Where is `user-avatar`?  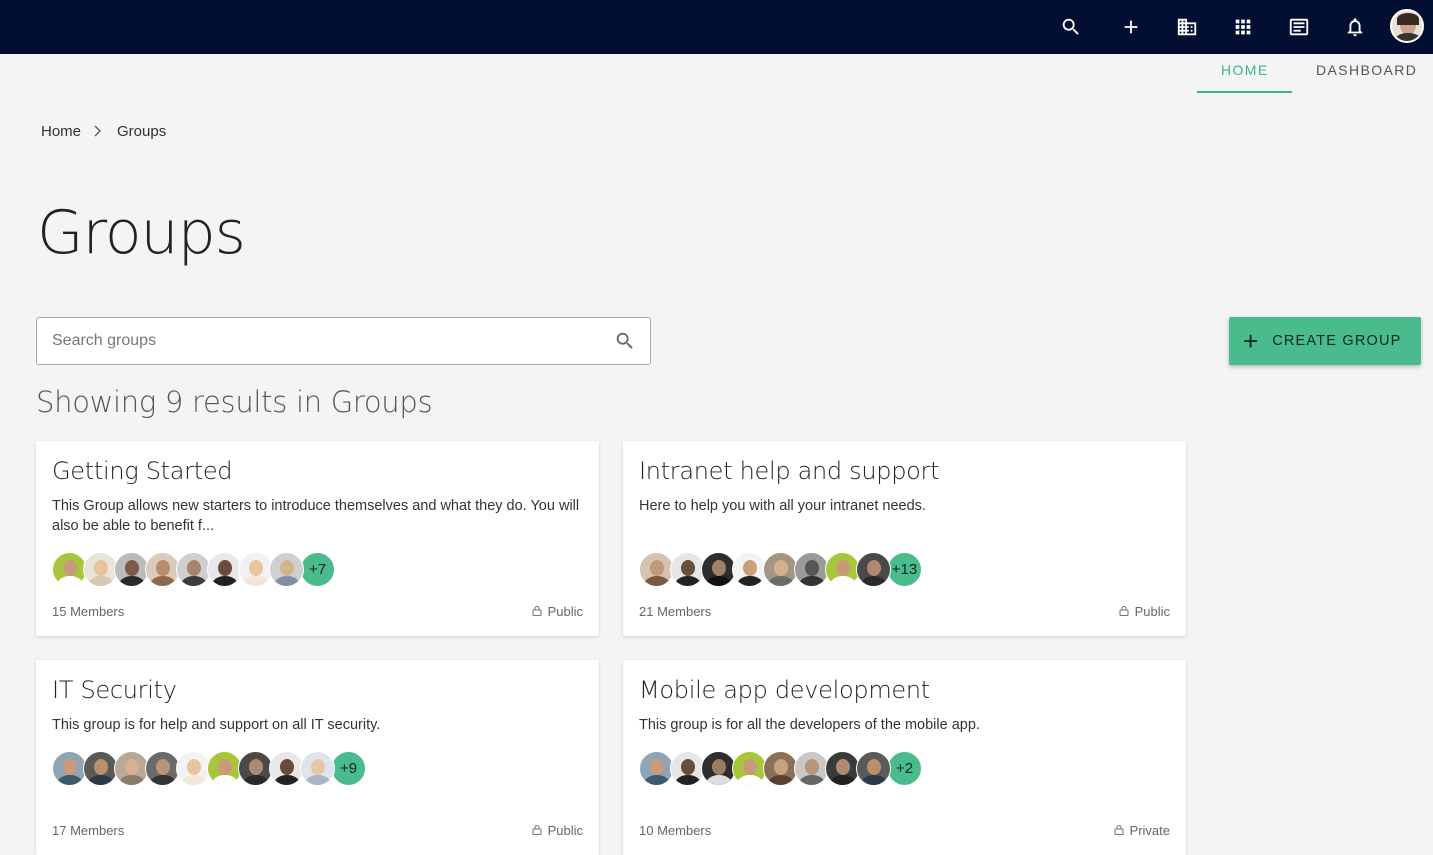
user-avatar is located at coordinates (1407, 26).